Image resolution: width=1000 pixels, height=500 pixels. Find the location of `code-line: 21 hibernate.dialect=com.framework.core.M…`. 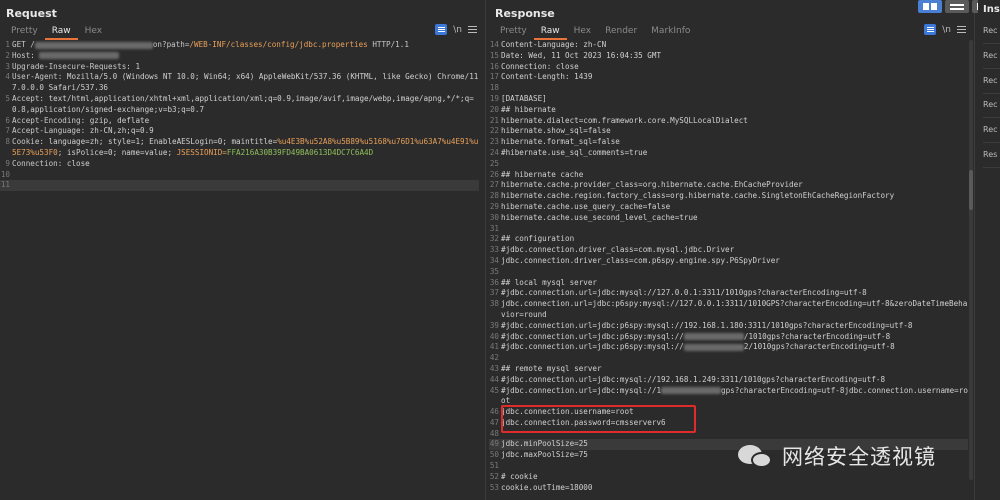

code-line: 21 hibernate.dialect=com.framework.core.M… is located at coordinates (728, 121).